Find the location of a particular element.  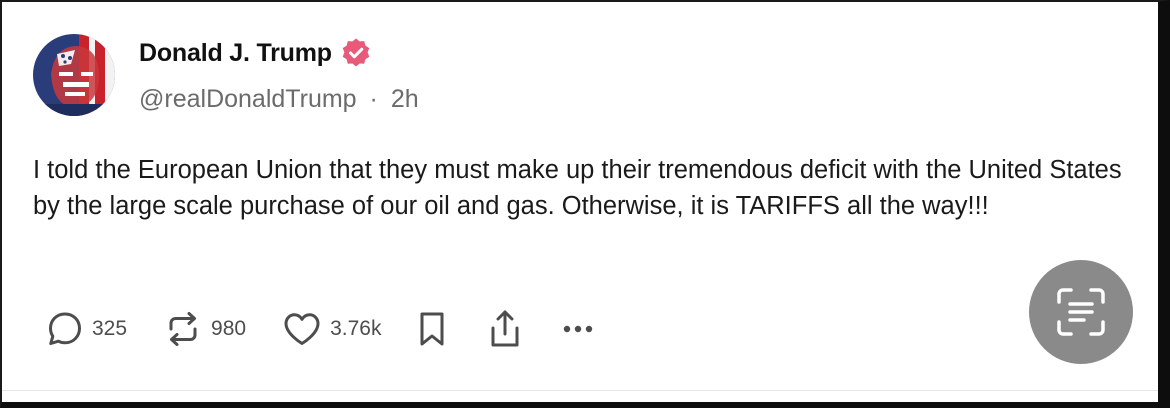

post-time-ago: 2h is located at coordinates (405, 99).